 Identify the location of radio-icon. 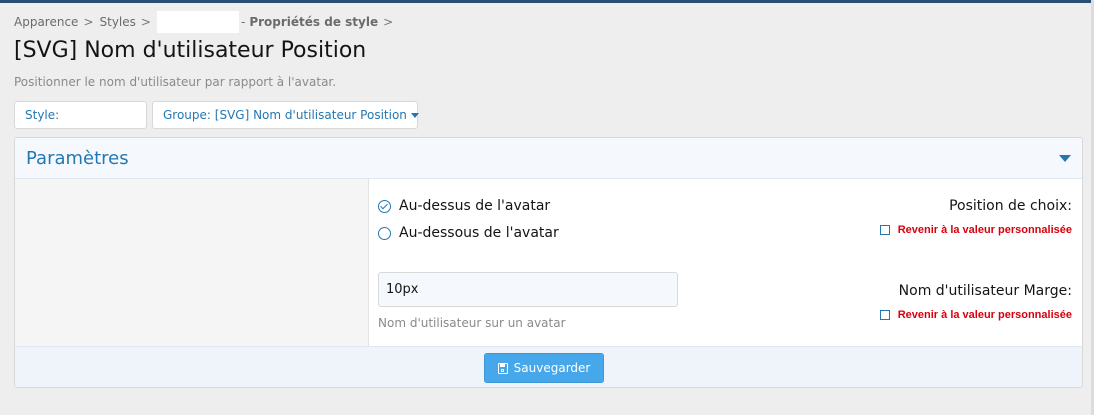
(384, 233).